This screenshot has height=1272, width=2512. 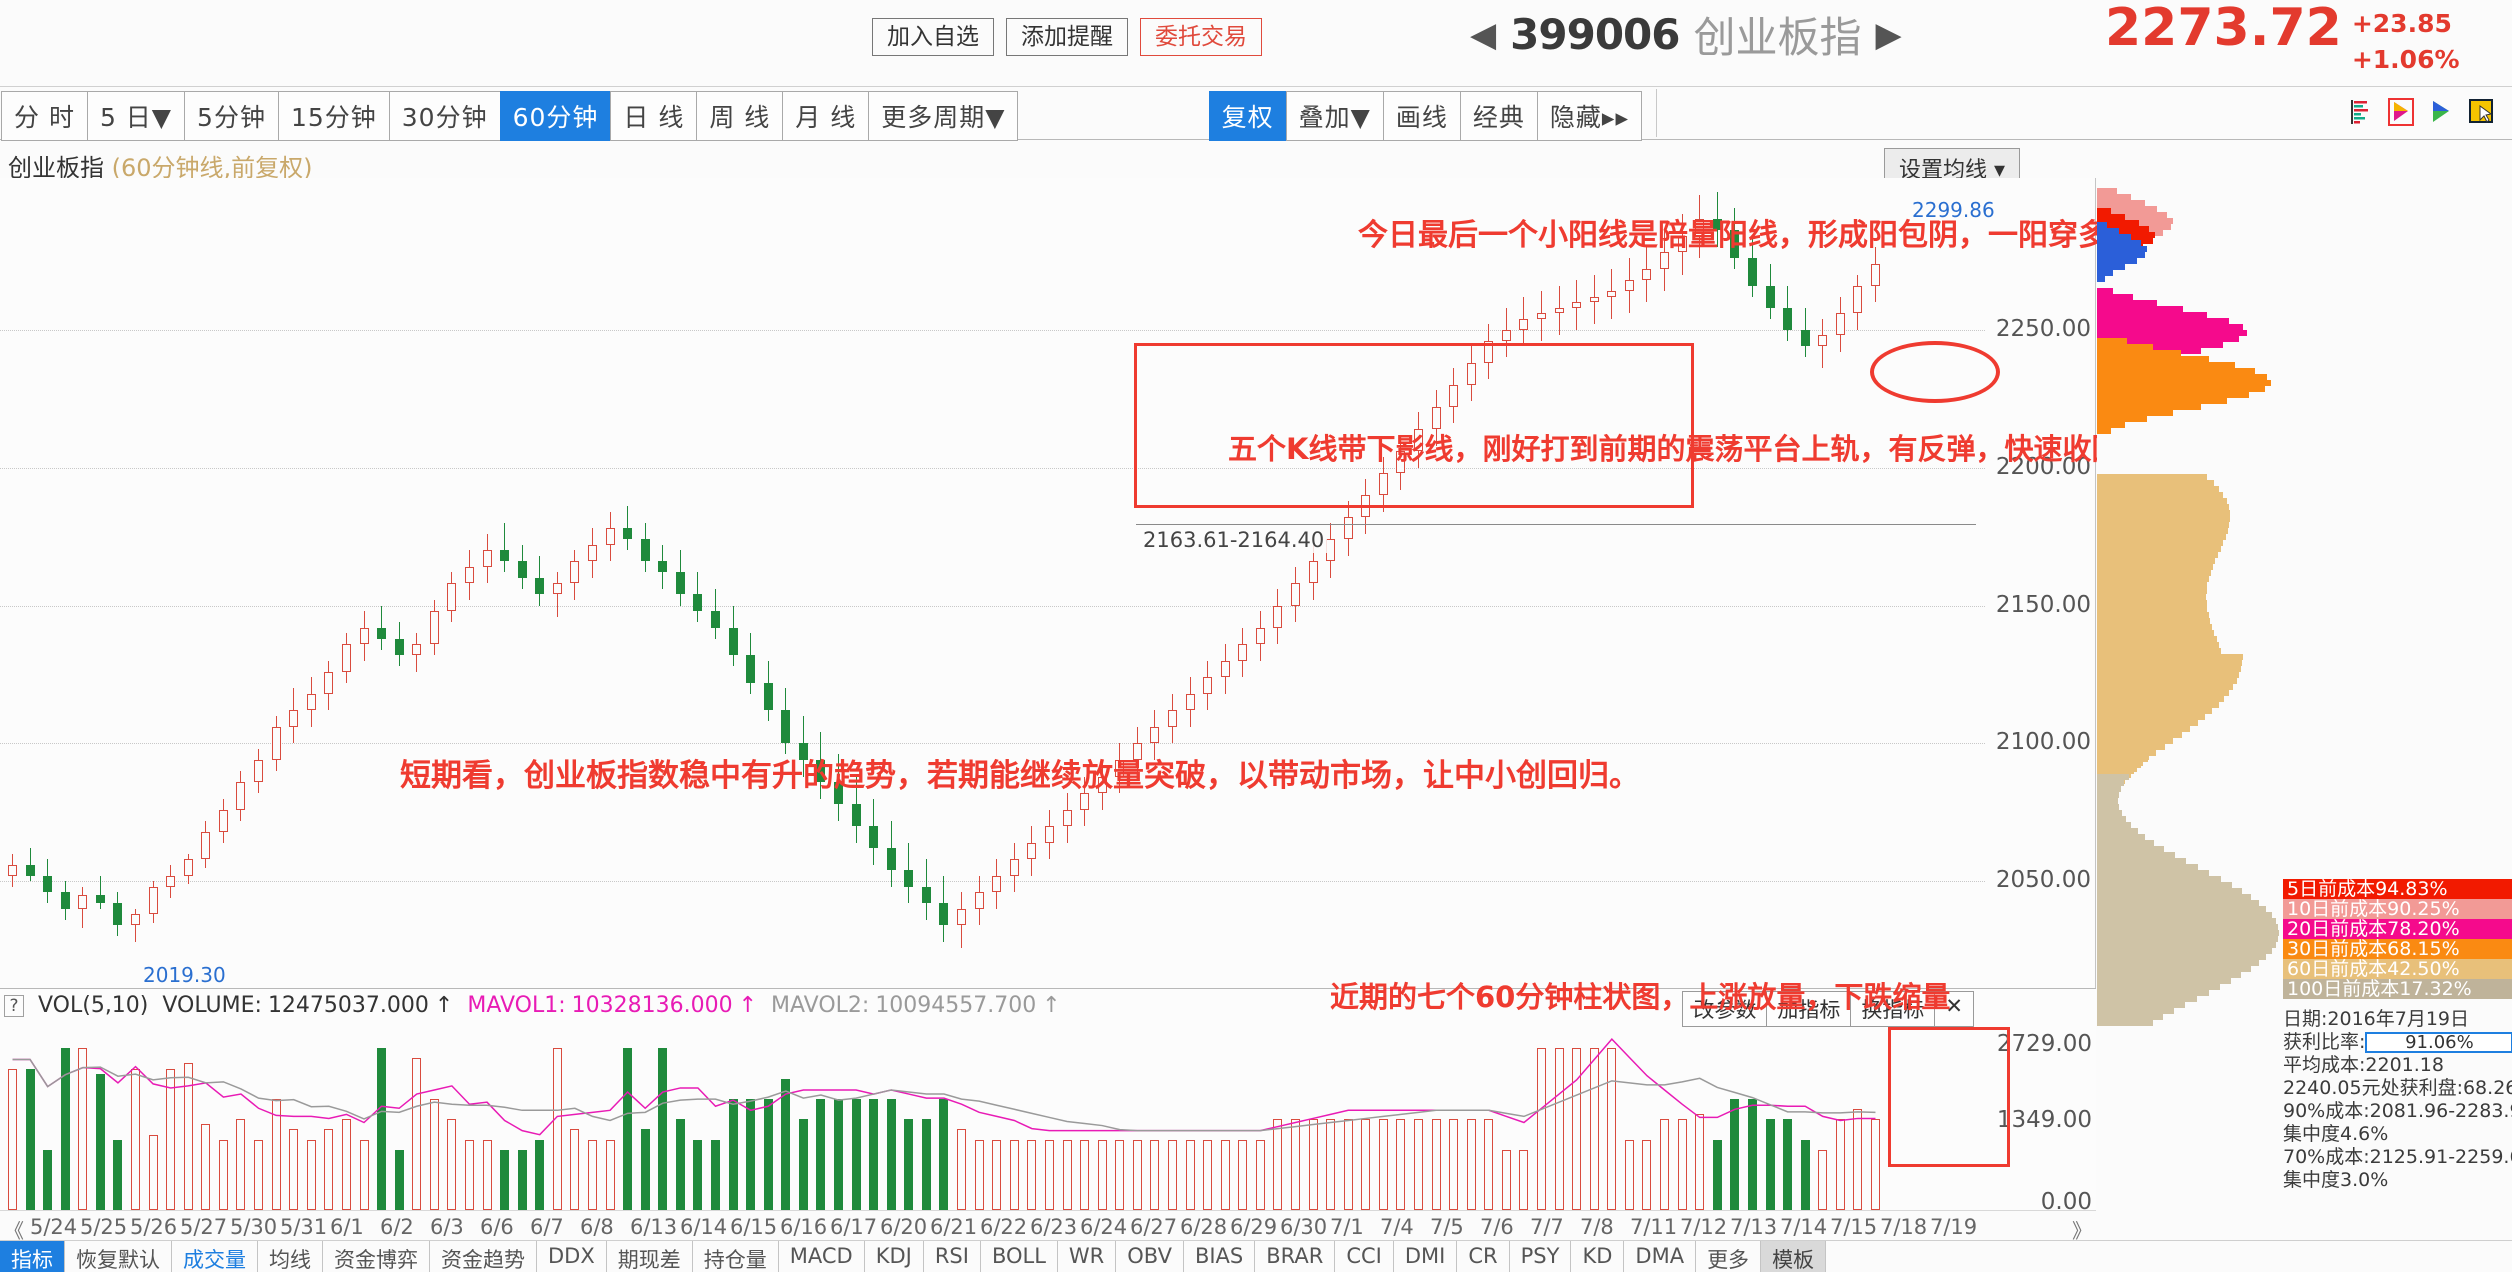 I want to click on indicator-tab-22: DMA, so click(x=1660, y=1256).